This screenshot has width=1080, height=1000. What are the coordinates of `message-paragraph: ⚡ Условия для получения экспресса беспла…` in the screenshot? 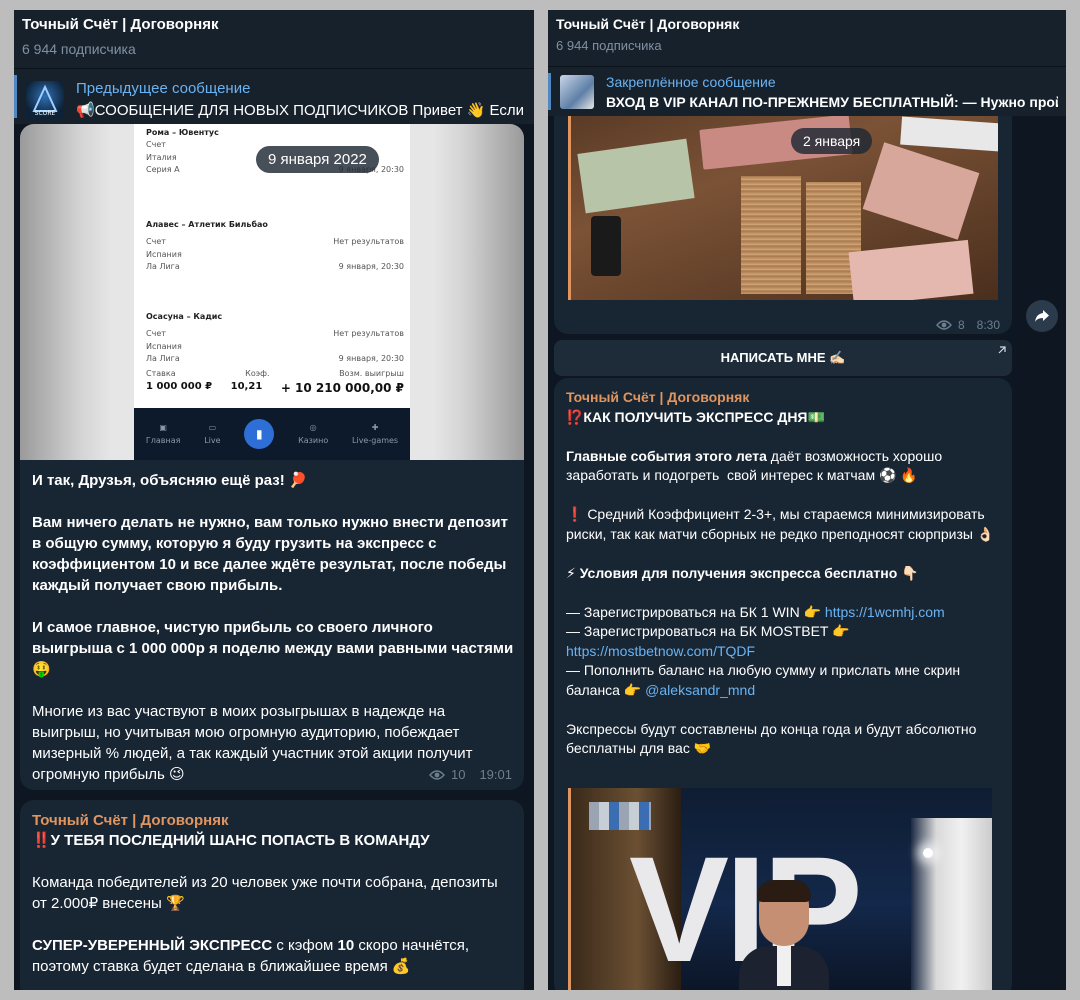 It's located at (742, 572).